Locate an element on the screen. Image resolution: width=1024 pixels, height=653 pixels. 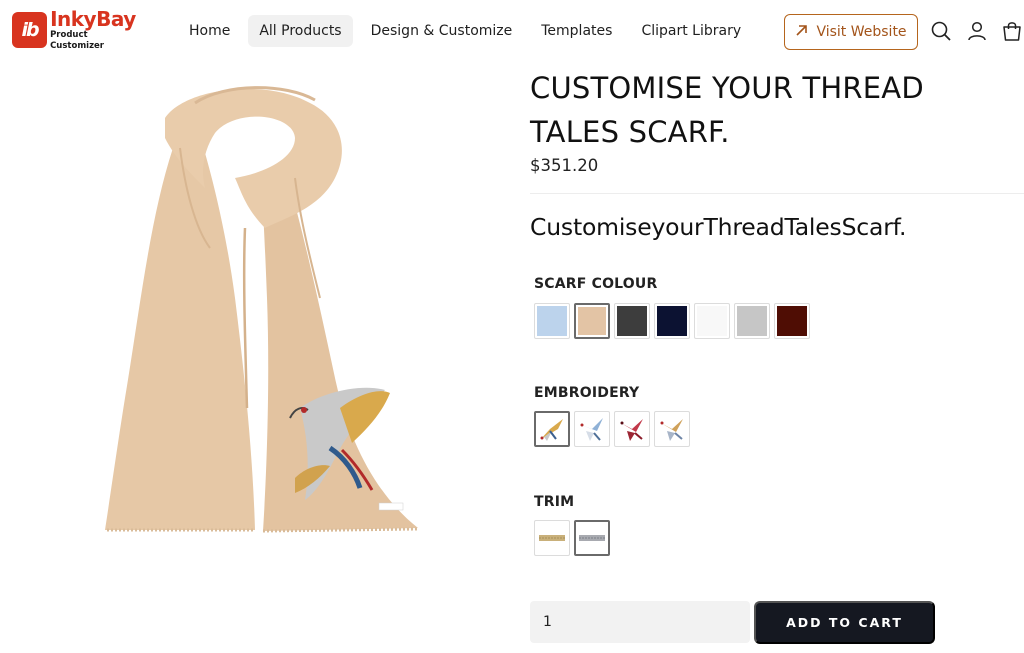
logo-text: InkyBay Product Customizer is located at coordinates (96, 30).